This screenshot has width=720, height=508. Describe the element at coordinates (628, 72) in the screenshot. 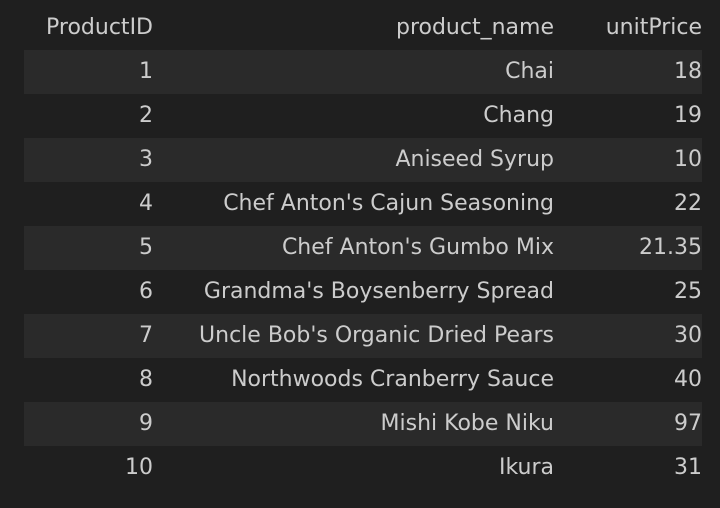

I see `cell-unitprice: 18` at that location.